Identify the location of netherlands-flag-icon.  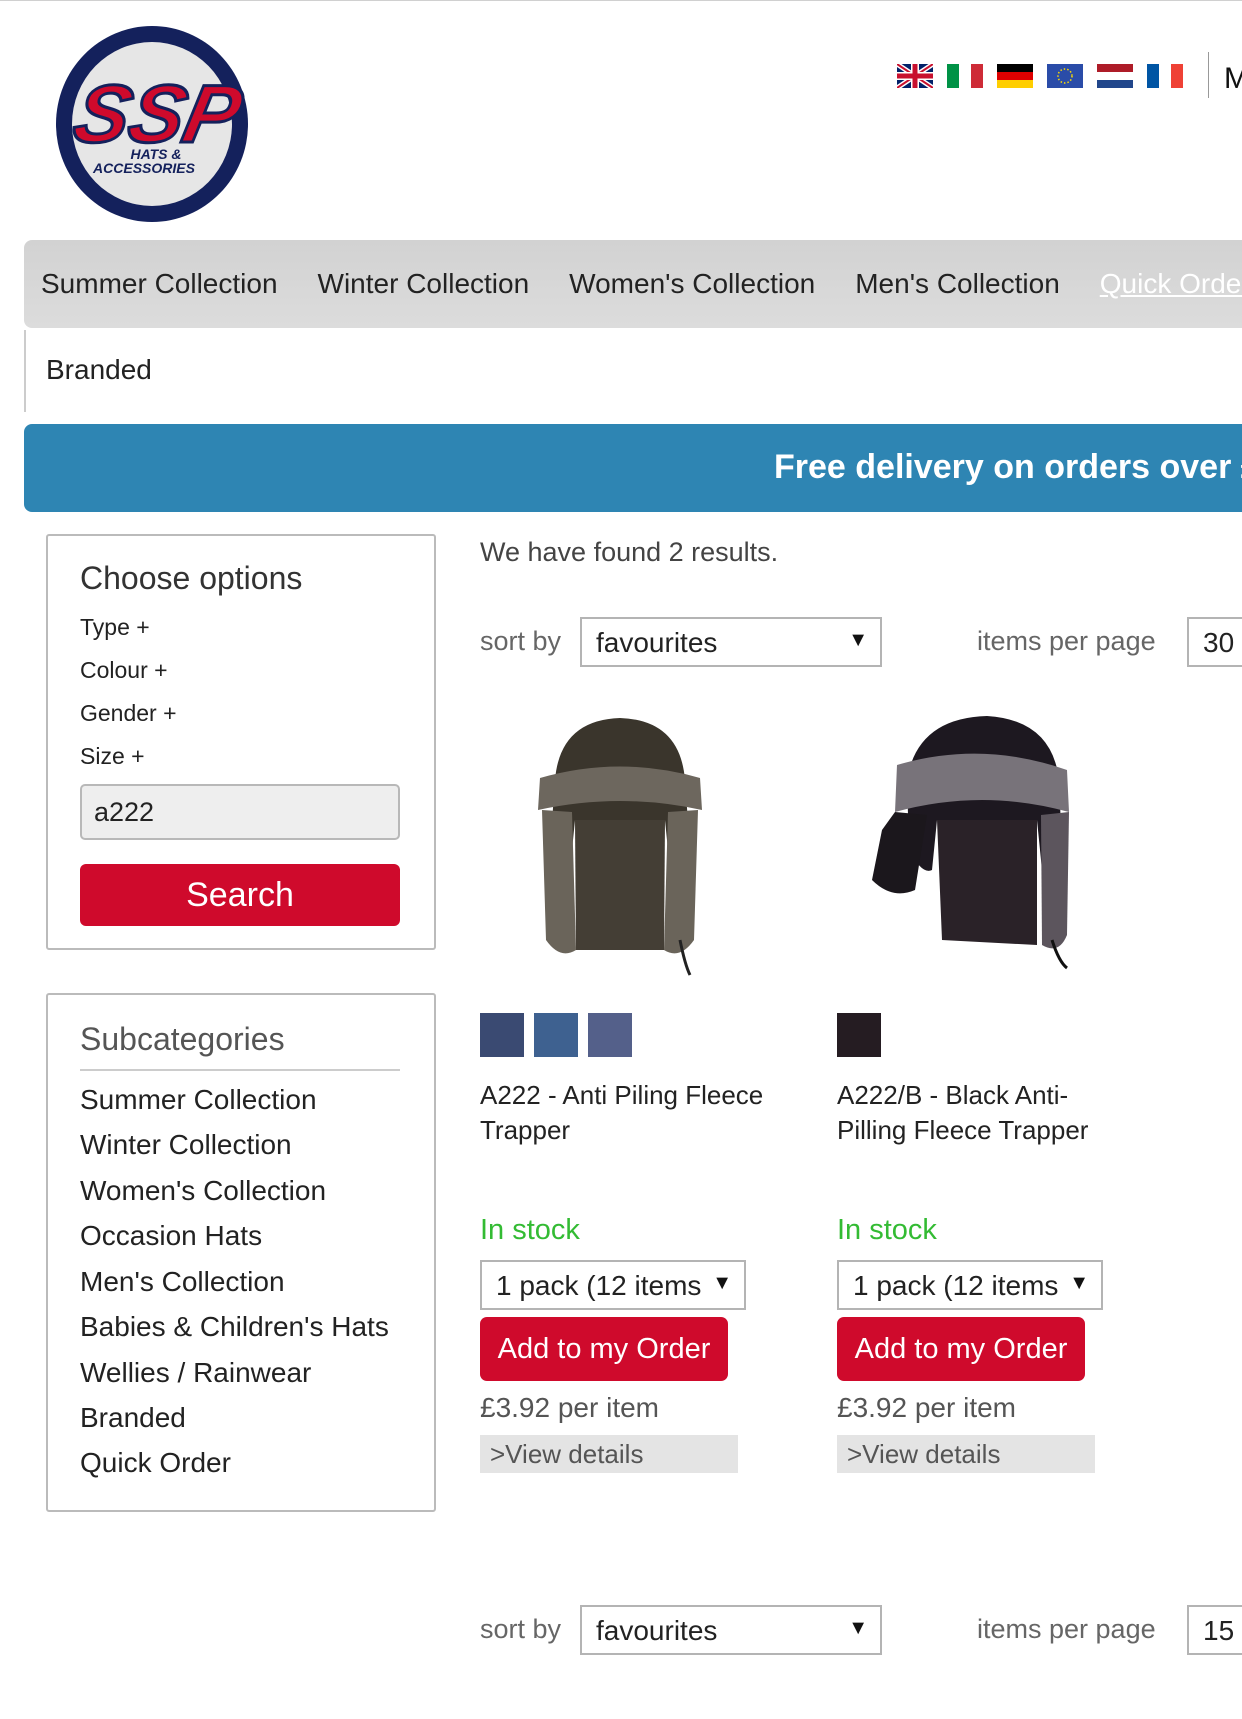
(1115, 76).